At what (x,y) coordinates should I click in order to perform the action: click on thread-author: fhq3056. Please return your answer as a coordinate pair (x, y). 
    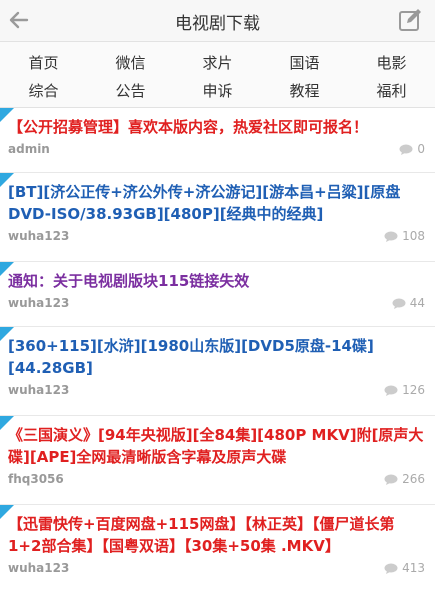
    Looking at the image, I should click on (36, 479).